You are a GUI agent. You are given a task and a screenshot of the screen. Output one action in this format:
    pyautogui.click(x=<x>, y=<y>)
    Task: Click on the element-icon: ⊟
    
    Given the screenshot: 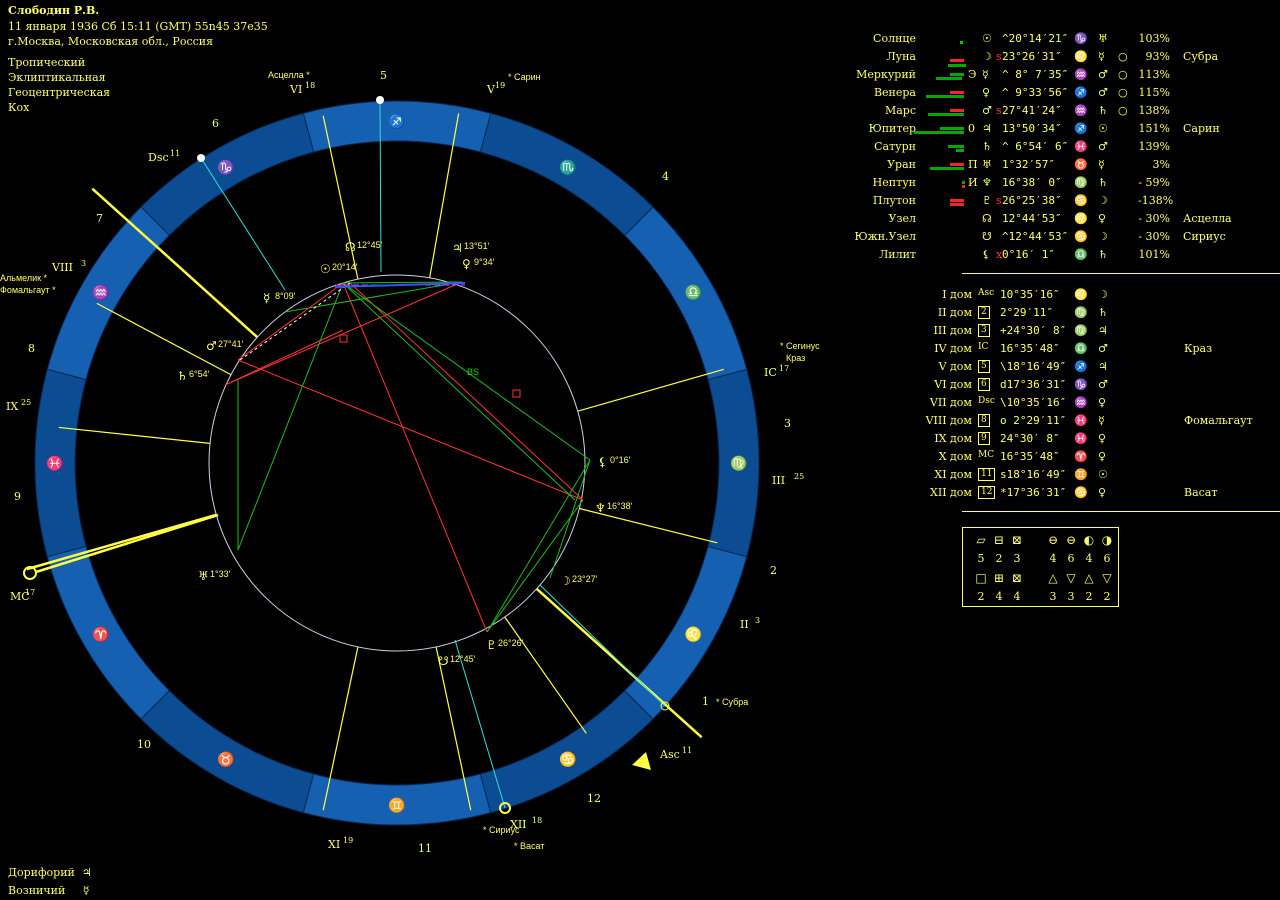 What is the action you would take?
    pyautogui.click(x=999, y=540)
    